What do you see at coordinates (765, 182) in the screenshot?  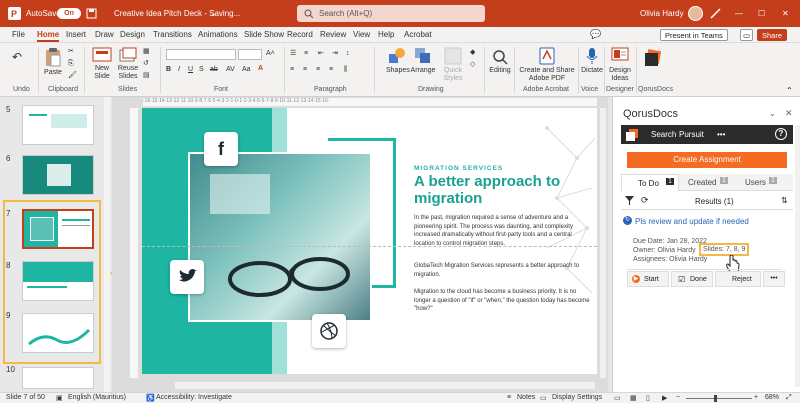 I see `tab-users: Users 1` at bounding box center [765, 182].